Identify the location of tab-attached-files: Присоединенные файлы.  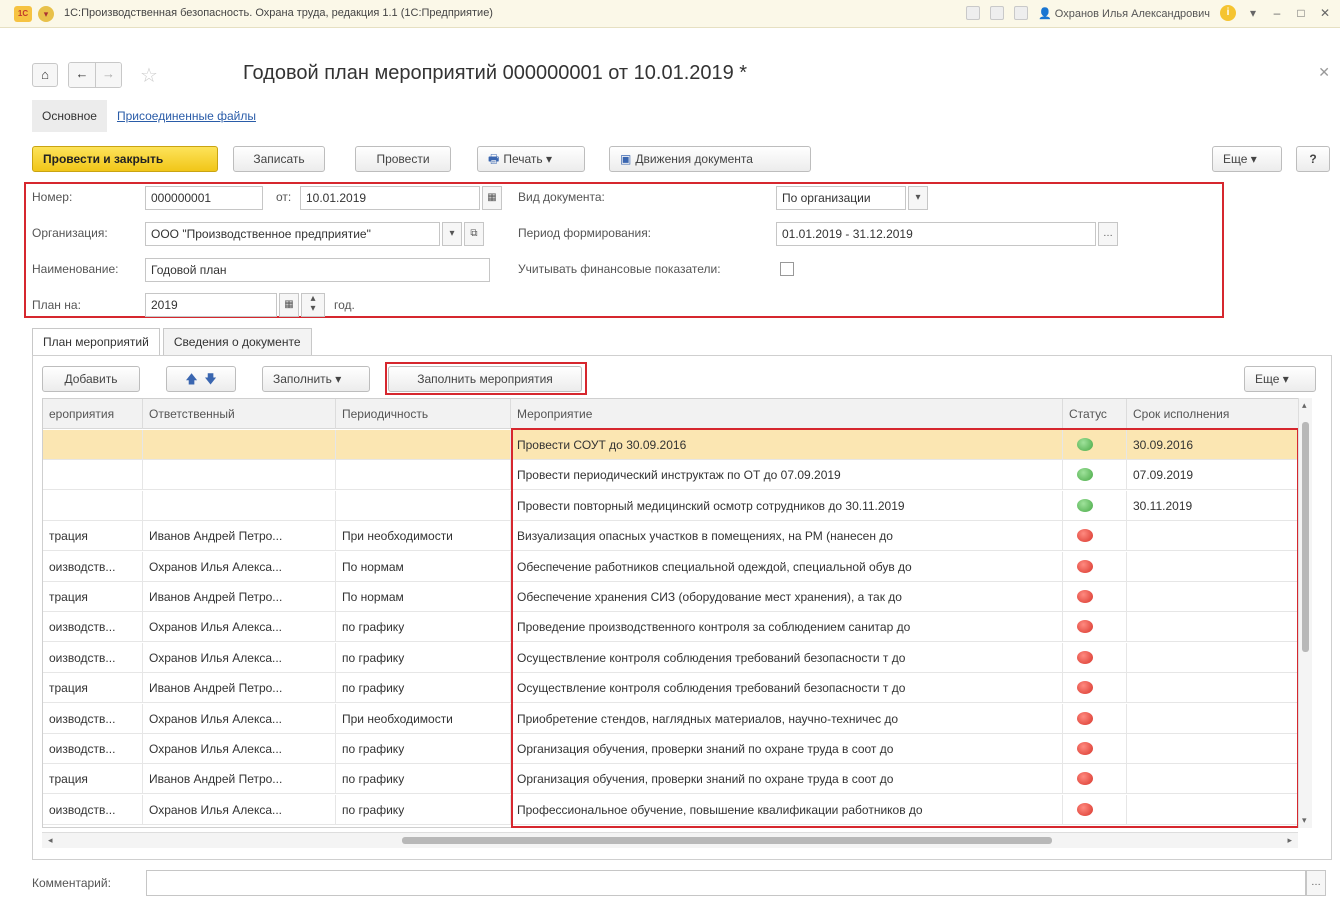
(186, 116).